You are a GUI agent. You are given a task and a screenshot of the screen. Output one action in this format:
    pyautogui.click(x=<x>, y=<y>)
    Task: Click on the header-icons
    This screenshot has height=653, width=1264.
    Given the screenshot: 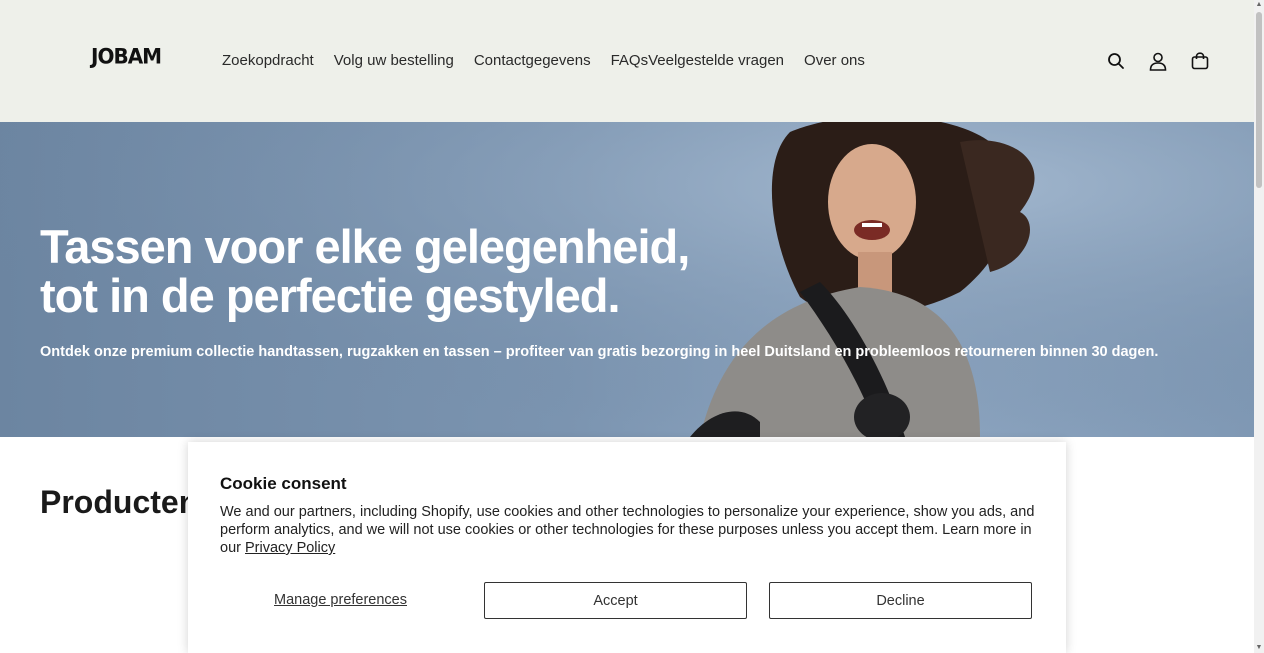 What is the action you would take?
    pyautogui.click(x=1148, y=61)
    